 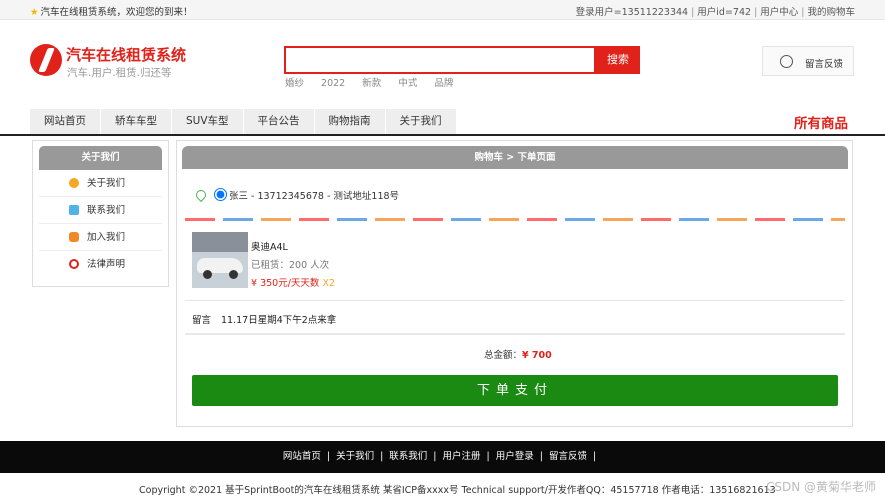 I want to click on sidebar-title: 关于我们, so click(x=100, y=158).